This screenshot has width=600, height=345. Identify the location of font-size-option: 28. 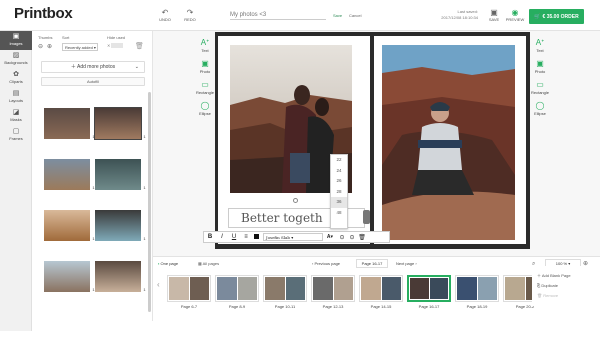
(339, 192).